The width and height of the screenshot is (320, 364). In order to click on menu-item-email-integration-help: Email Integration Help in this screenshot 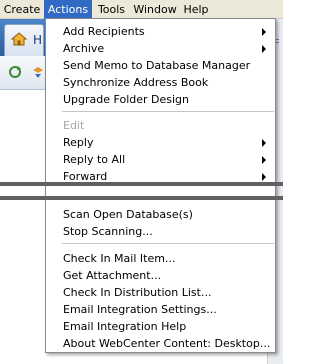, I will do `click(160, 326)`.